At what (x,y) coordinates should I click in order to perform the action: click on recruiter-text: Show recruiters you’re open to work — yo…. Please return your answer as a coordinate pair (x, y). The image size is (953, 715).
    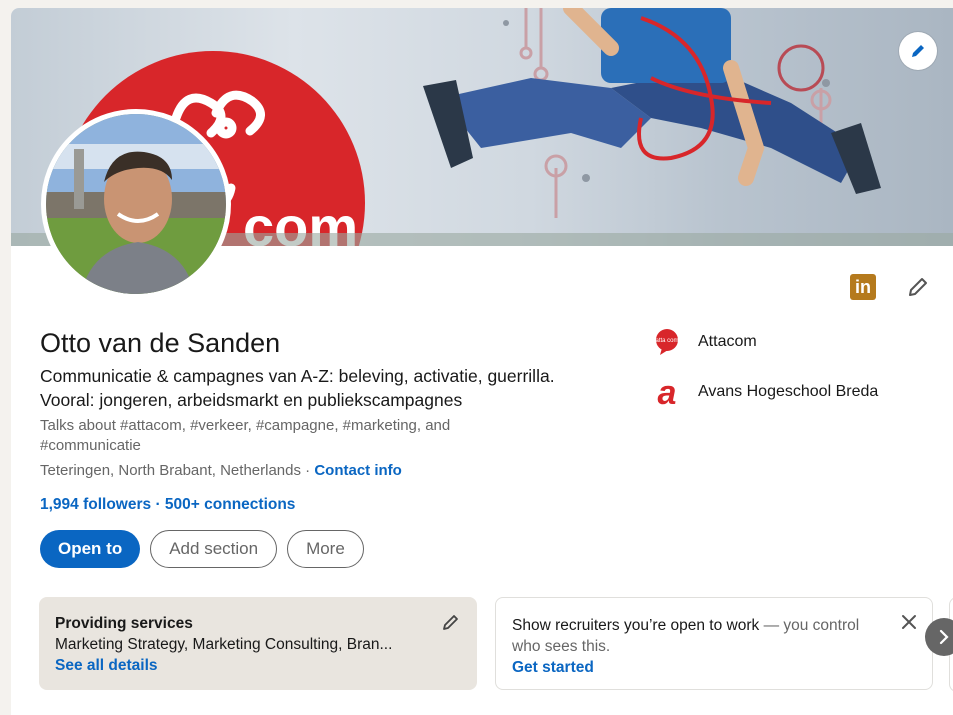
    Looking at the image, I should click on (692, 636).